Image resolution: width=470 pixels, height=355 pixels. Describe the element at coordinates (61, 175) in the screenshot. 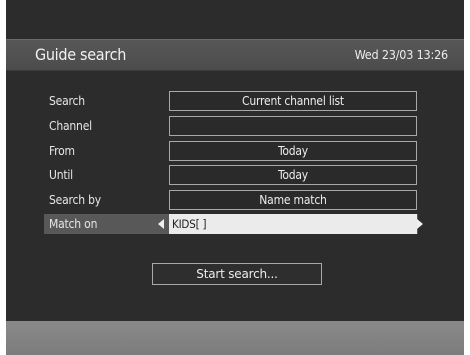

I see `until-label: Until` at that location.